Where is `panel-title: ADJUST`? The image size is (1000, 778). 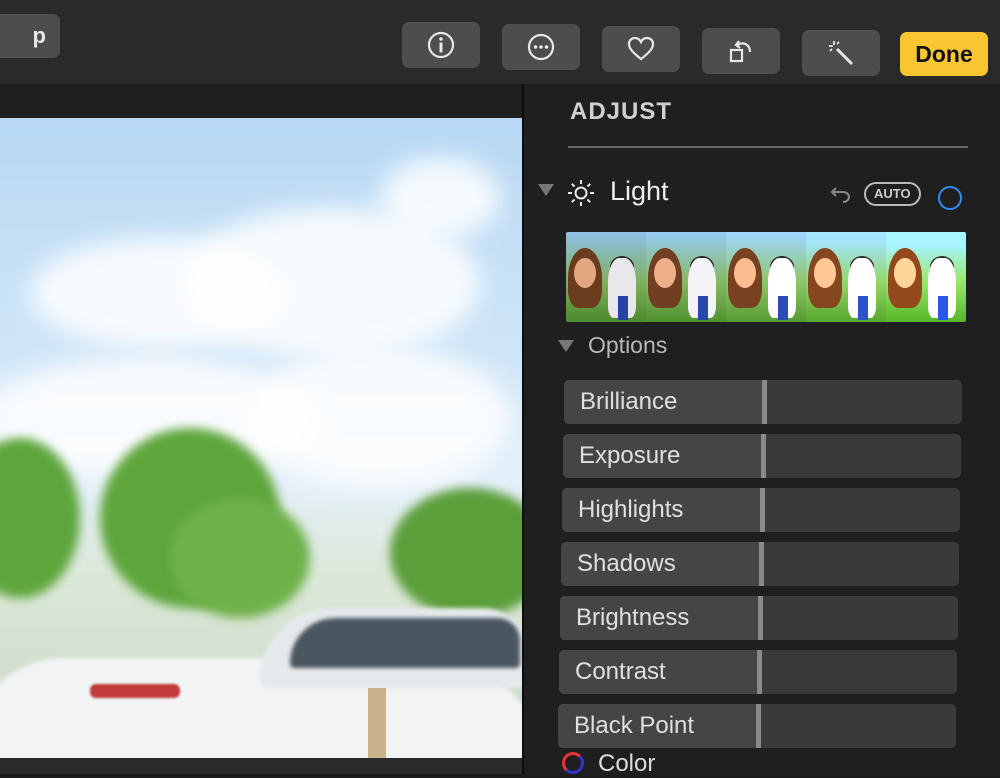
panel-title: ADJUST is located at coordinates (621, 111).